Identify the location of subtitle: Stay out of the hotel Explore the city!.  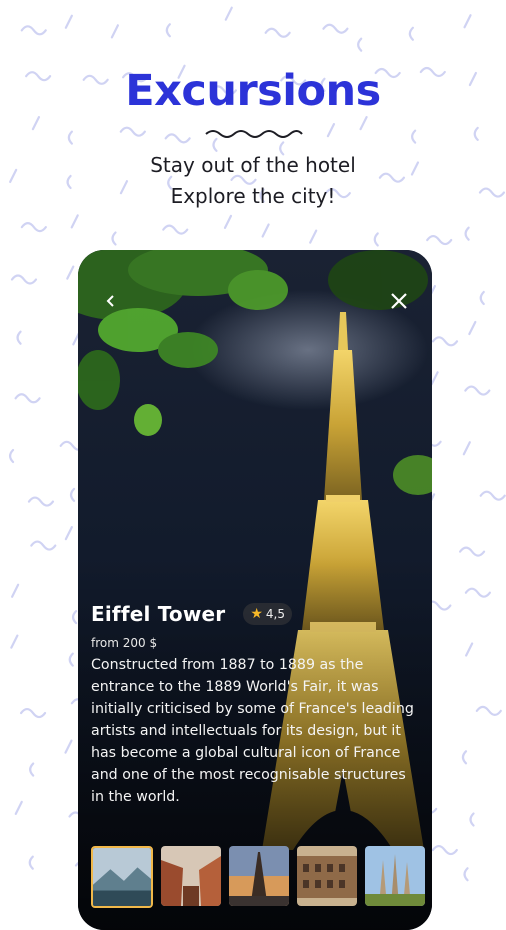
(253, 181).